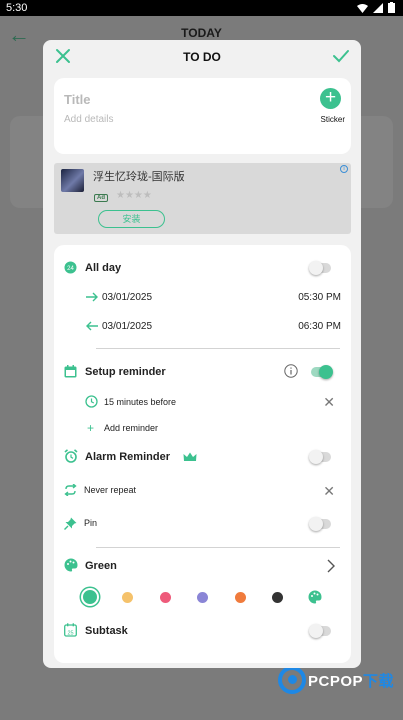 Image resolution: width=403 pixels, height=720 pixels. What do you see at coordinates (351, 681) in the screenshot?
I see `watermark-text: PCPOP下载` at bounding box center [351, 681].